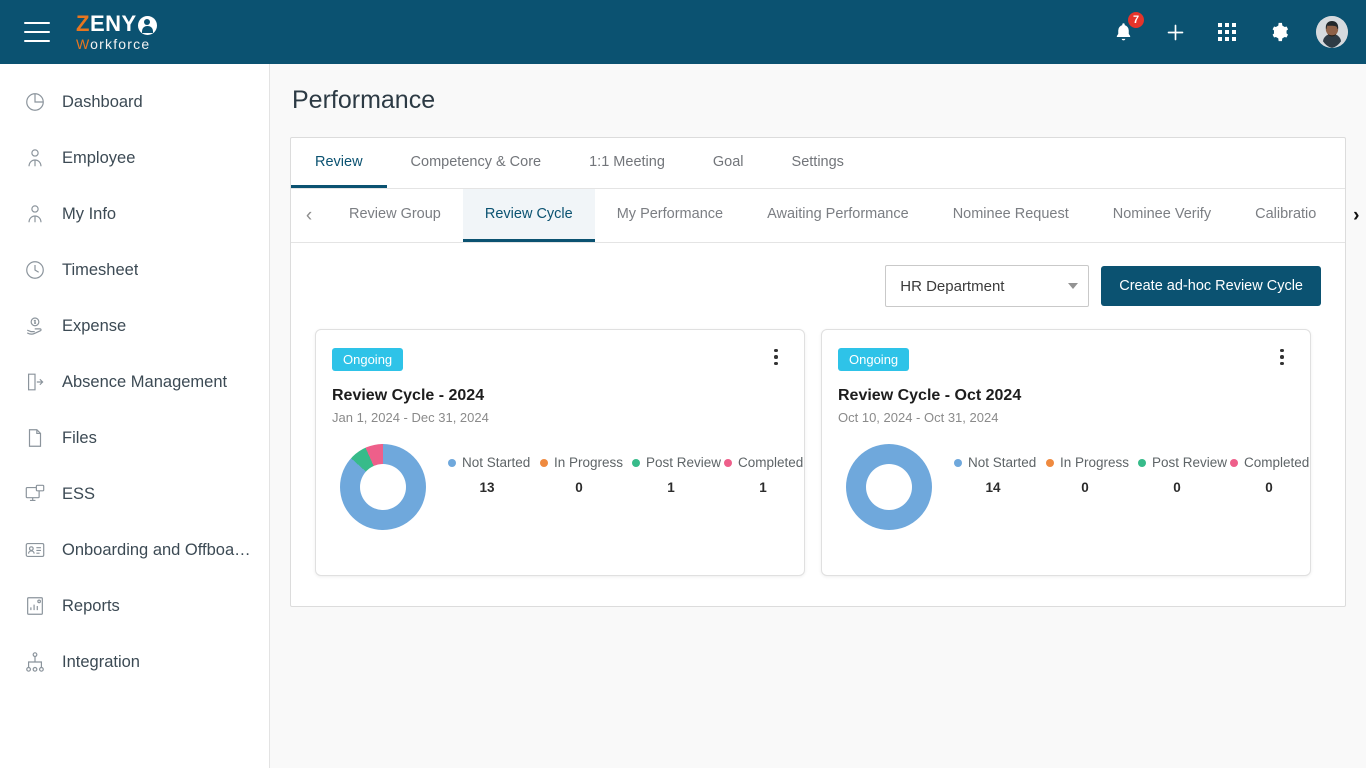 The width and height of the screenshot is (1366, 768). I want to click on status-badge: Ongoing, so click(874, 359).